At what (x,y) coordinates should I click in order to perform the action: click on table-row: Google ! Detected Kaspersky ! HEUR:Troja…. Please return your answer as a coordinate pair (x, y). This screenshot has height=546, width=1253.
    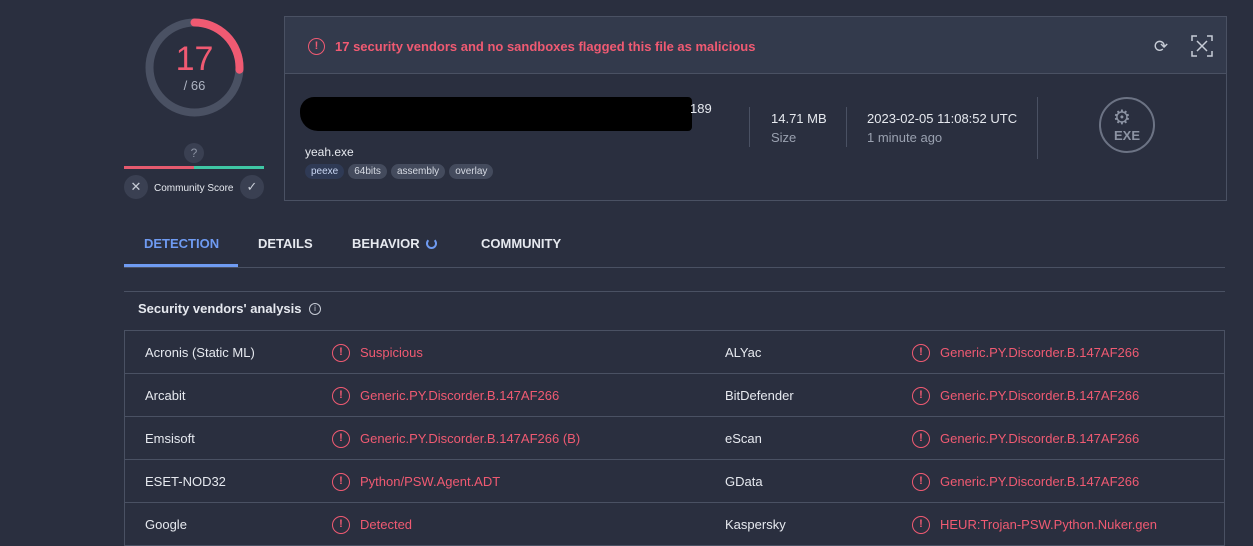
    Looking at the image, I should click on (674, 524).